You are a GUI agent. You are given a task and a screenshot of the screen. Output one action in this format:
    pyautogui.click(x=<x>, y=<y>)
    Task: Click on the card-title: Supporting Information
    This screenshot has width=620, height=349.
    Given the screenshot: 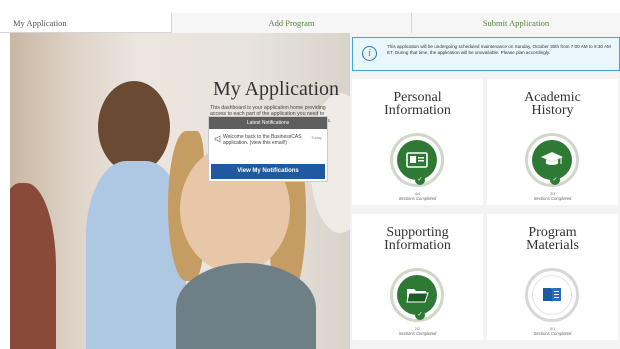 What is the action you would take?
    pyautogui.click(x=417, y=239)
    